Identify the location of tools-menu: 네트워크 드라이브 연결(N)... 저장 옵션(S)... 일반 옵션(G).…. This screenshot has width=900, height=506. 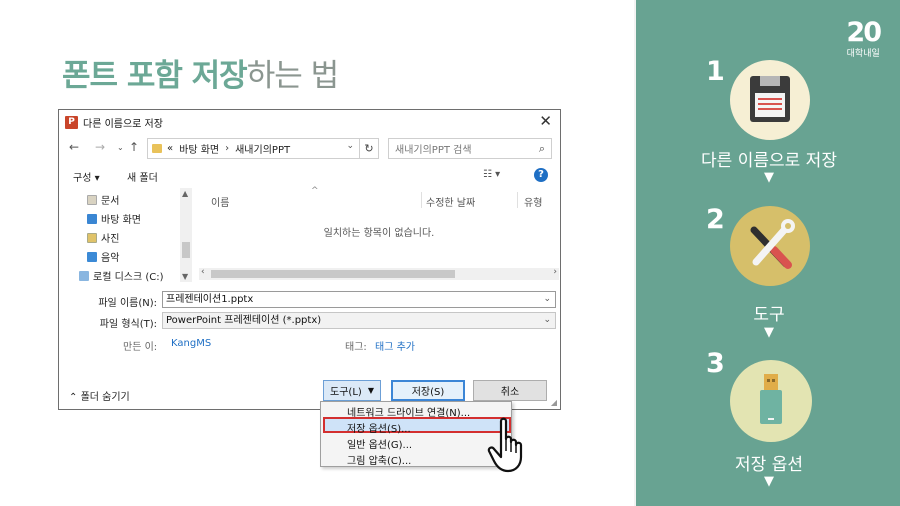
(416, 434).